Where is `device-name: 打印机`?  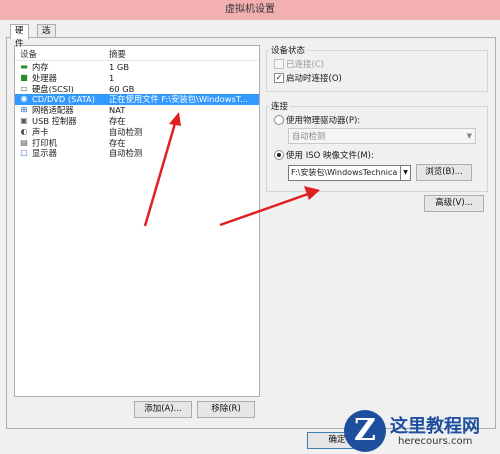
device-name: 打印机 is located at coordinates (44, 142).